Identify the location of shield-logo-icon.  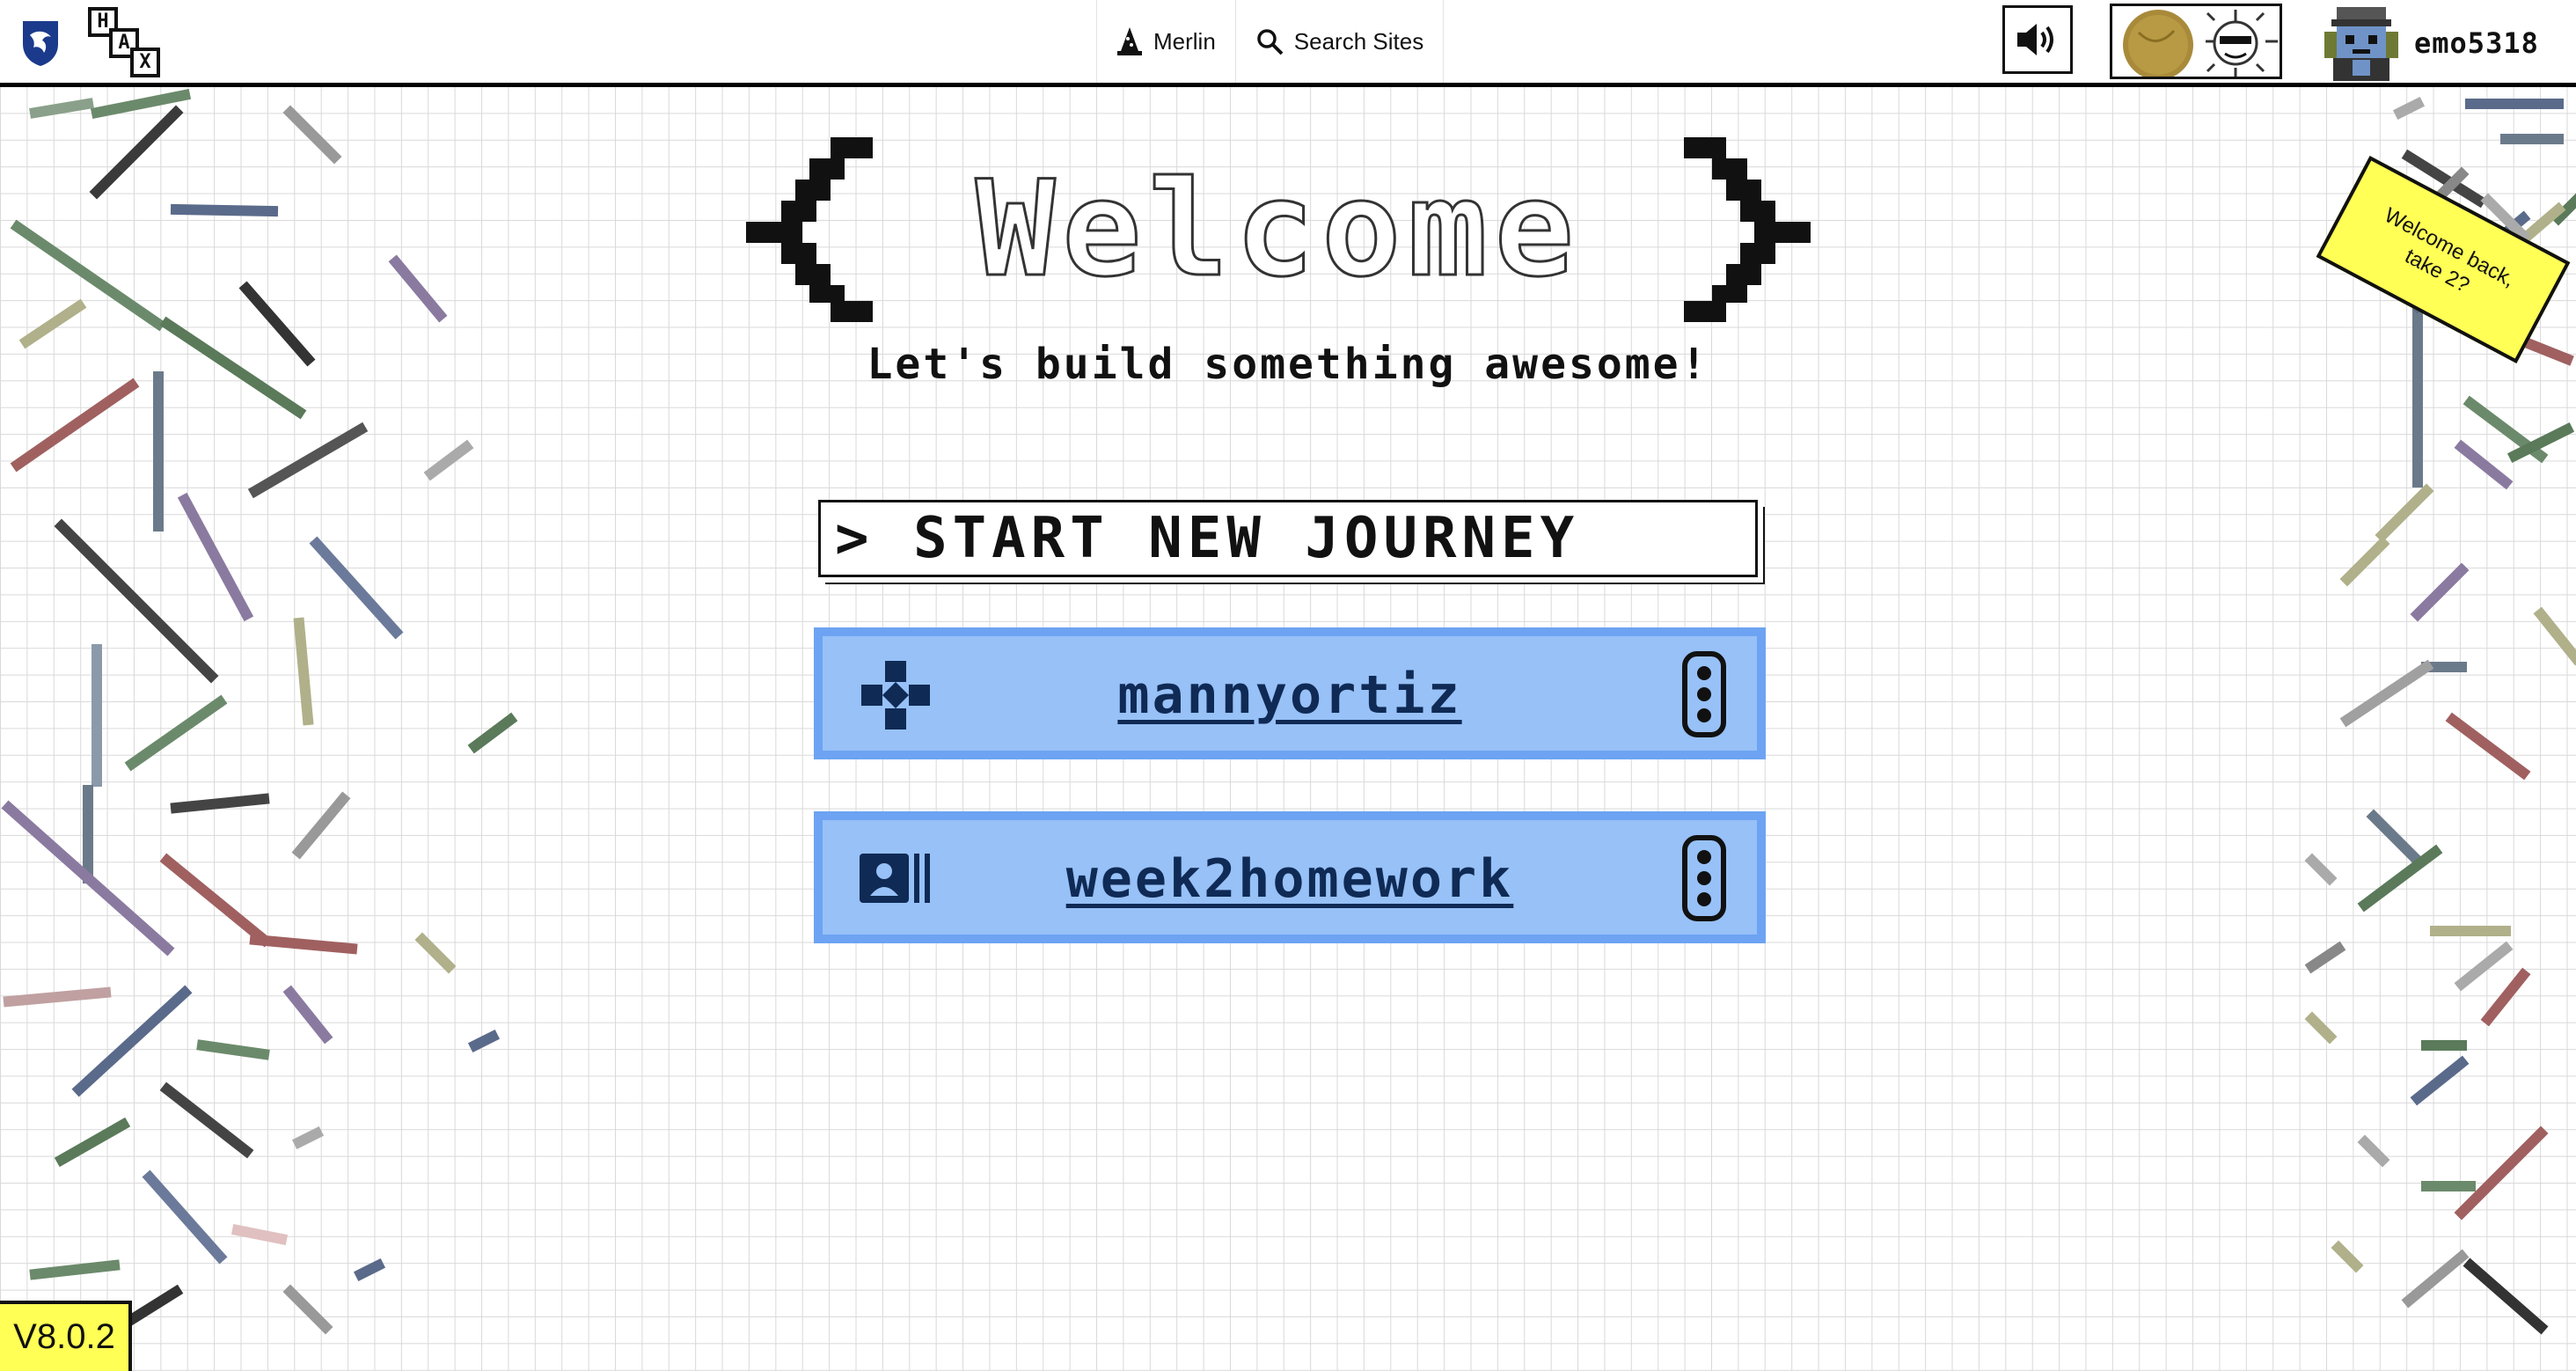
(40, 42).